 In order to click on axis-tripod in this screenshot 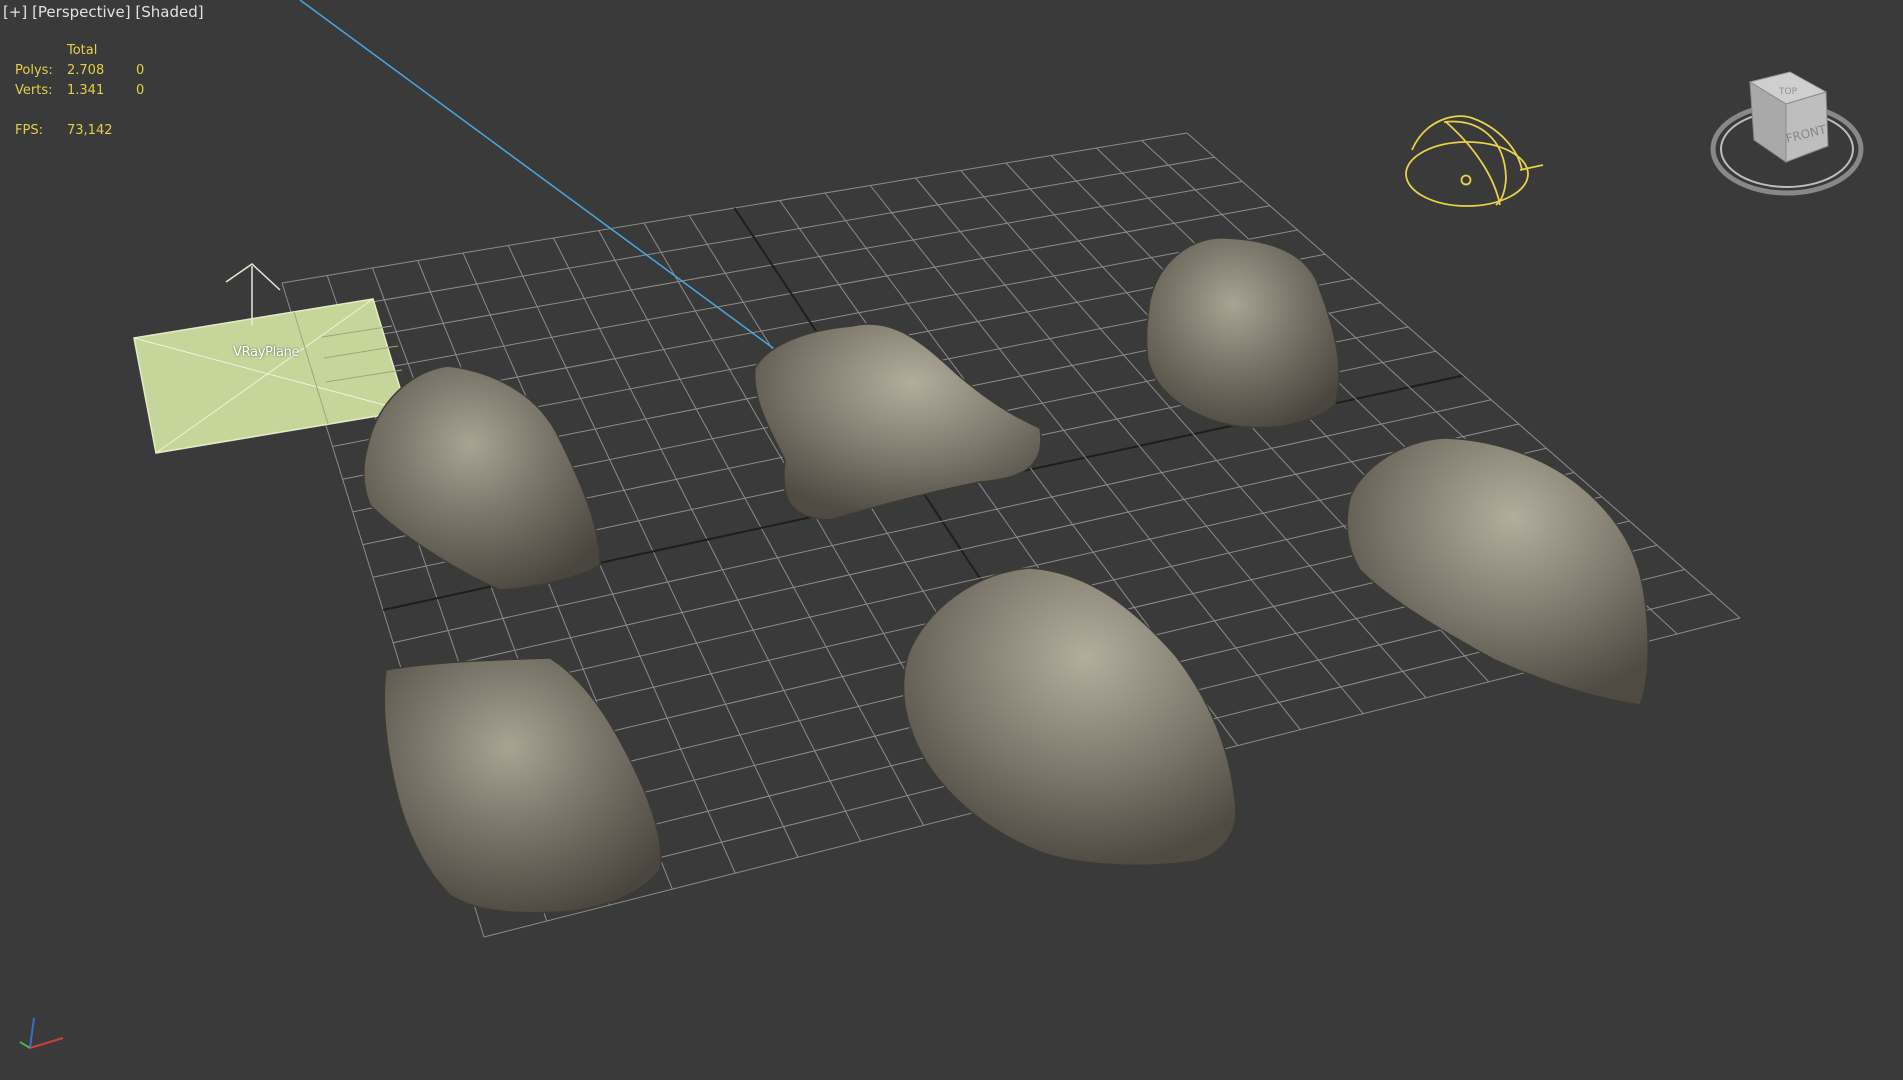, I will do `click(41, 1033)`.